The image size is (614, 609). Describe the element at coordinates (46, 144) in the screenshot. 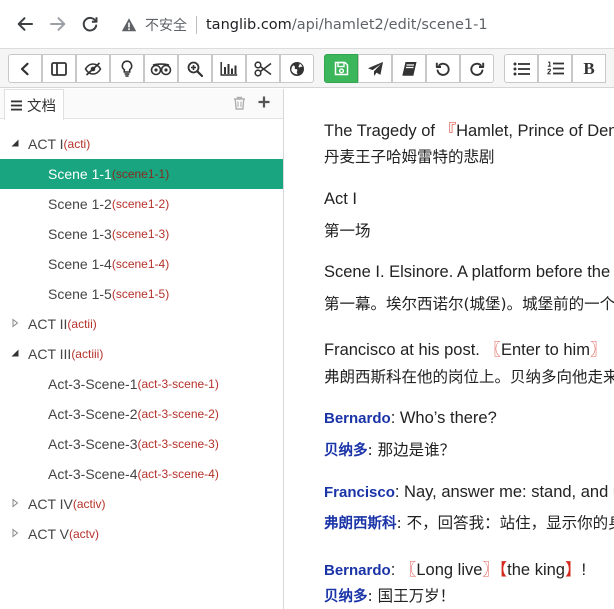

I see `tree-item-title: ACT I` at that location.